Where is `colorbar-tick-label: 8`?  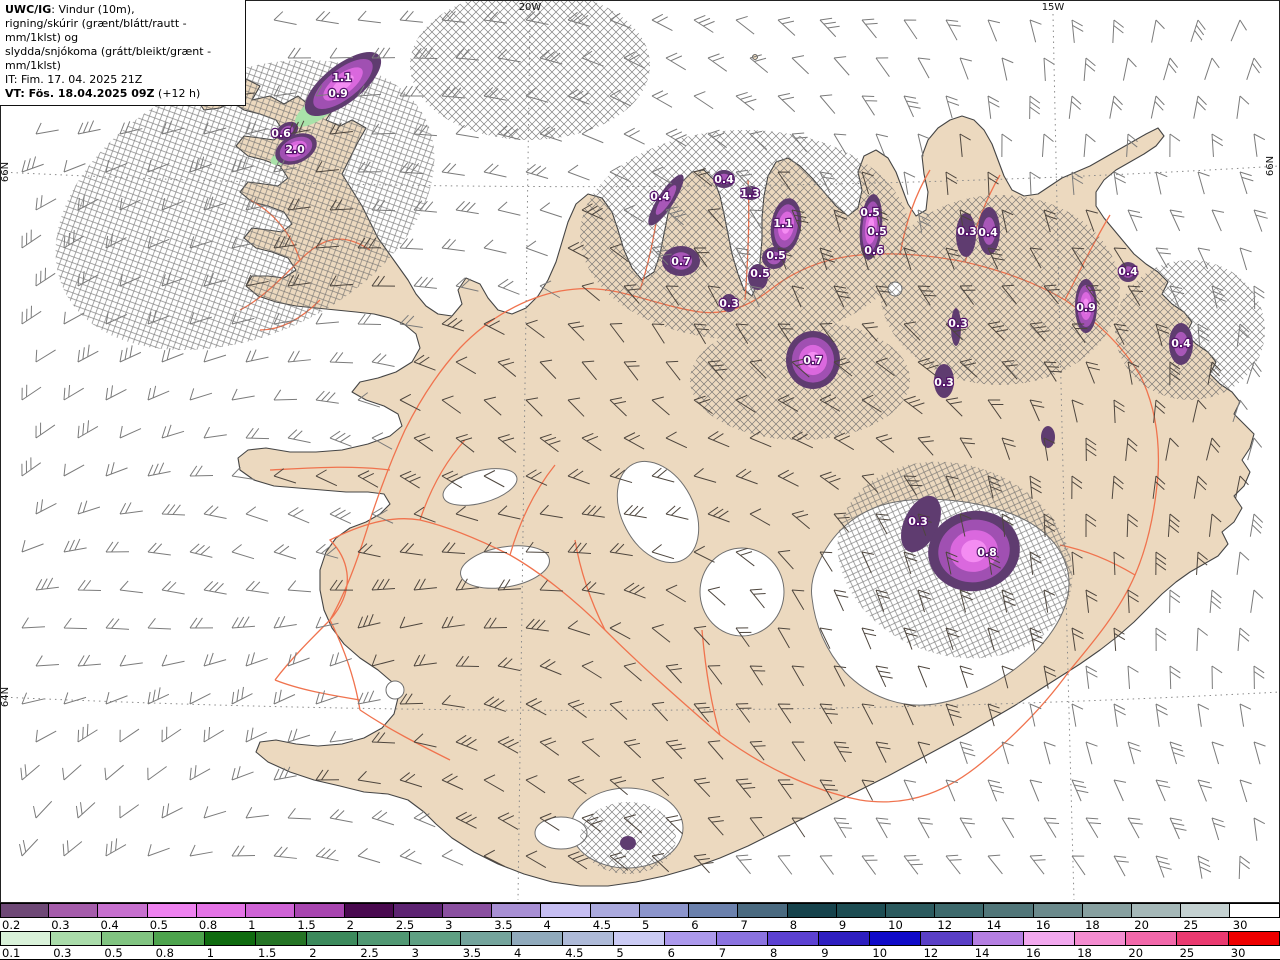
colorbar-tick-label: 8 is located at coordinates (774, 953).